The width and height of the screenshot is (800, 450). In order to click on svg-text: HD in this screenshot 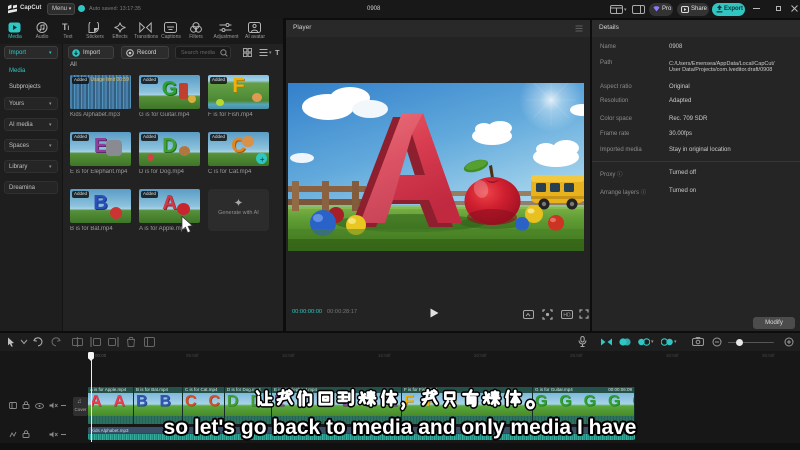, I will do `click(567, 316)`.